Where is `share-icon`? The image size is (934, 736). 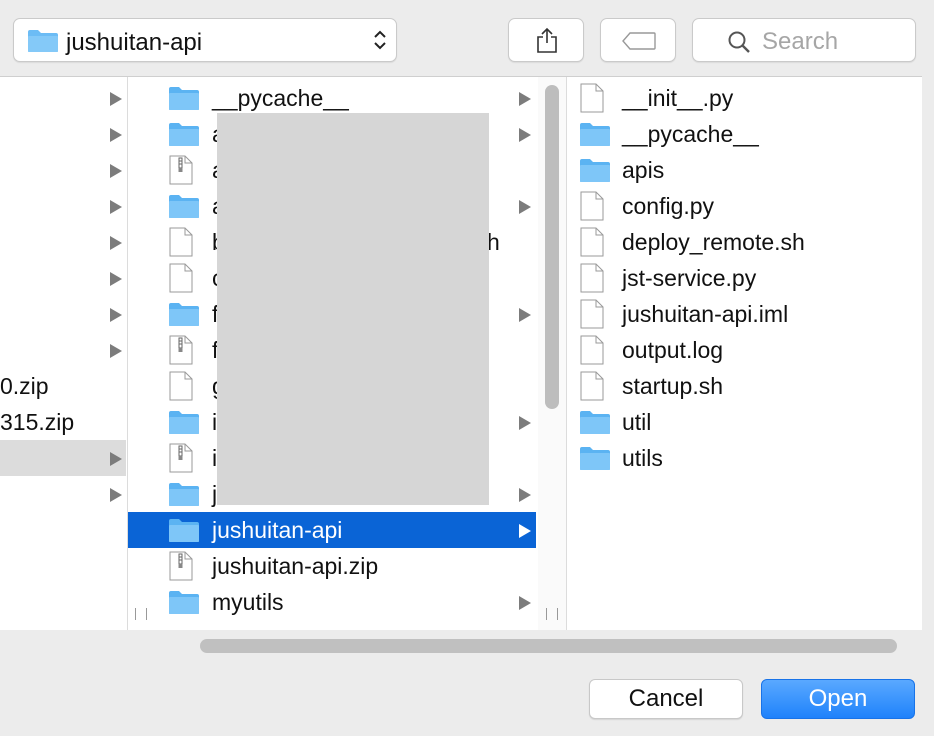
share-icon is located at coordinates (547, 40).